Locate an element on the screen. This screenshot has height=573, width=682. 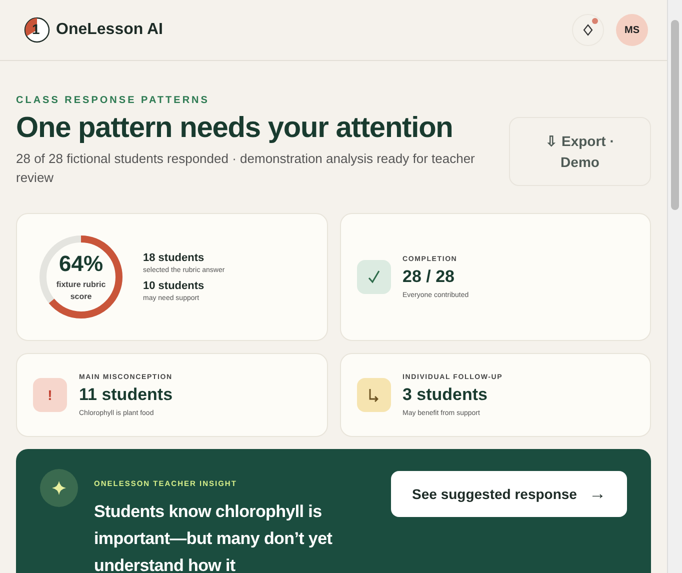
section-label: CLASS RESPONSE PATTERNS is located at coordinates (113, 100).